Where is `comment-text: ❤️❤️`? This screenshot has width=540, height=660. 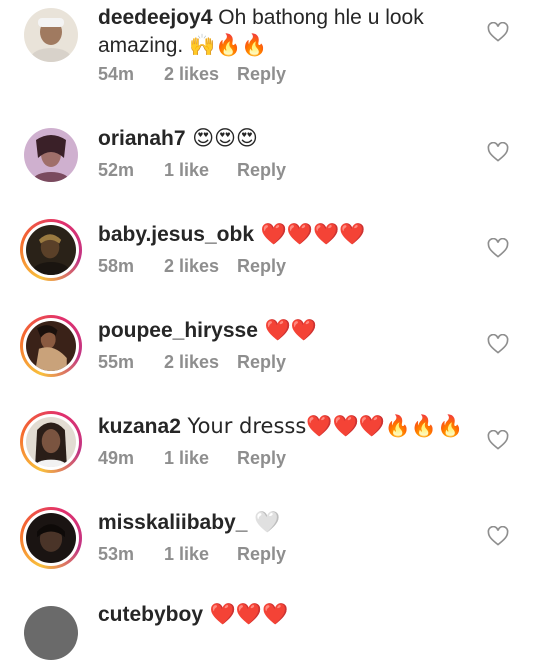
comment-text: ❤️❤️ is located at coordinates (287, 330).